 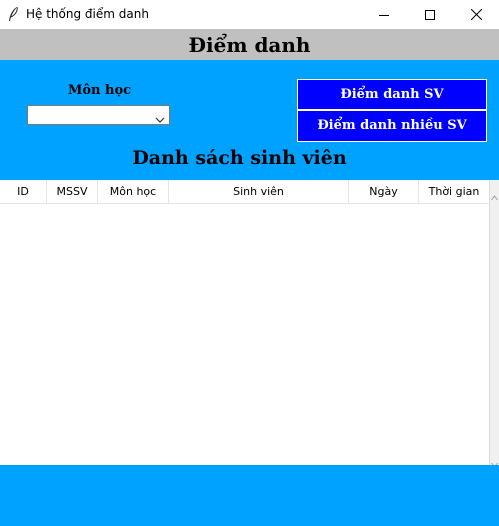 I want to click on scroll-up-icon, so click(x=494, y=193).